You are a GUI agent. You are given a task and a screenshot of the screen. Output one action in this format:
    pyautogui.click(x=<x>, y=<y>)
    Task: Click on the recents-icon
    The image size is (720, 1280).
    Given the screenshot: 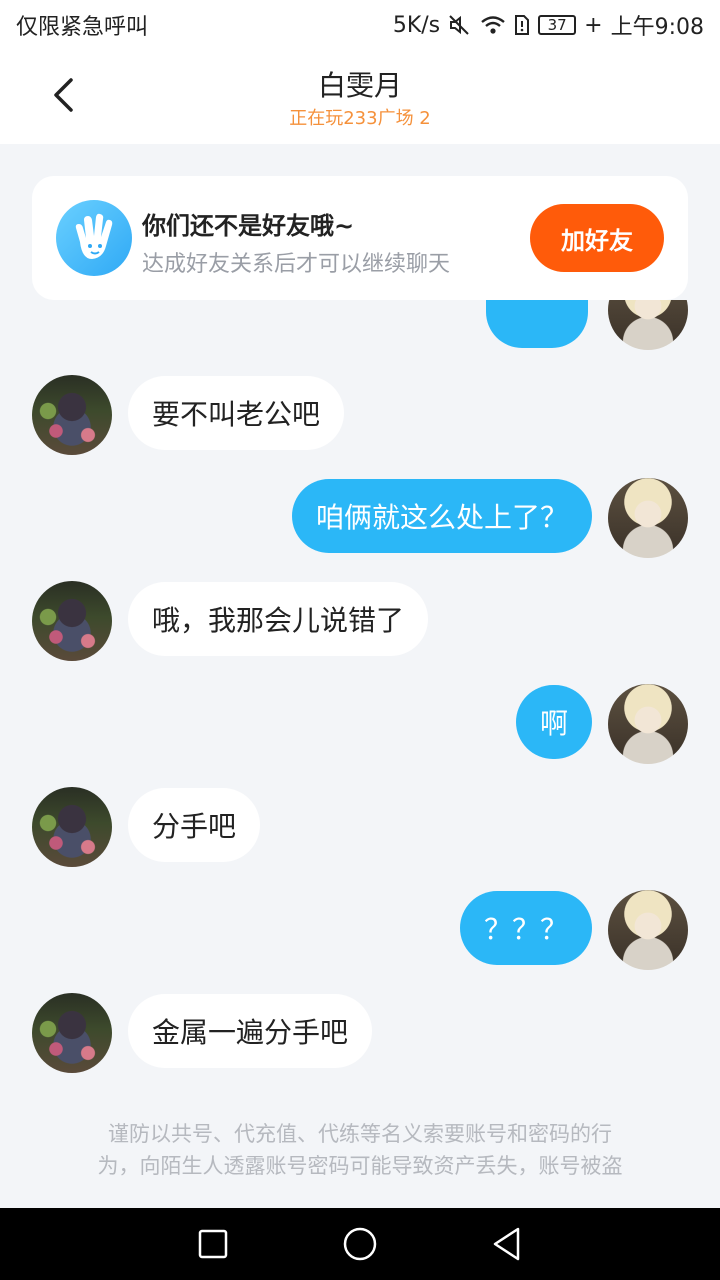 What is the action you would take?
    pyautogui.click(x=213, y=1244)
    